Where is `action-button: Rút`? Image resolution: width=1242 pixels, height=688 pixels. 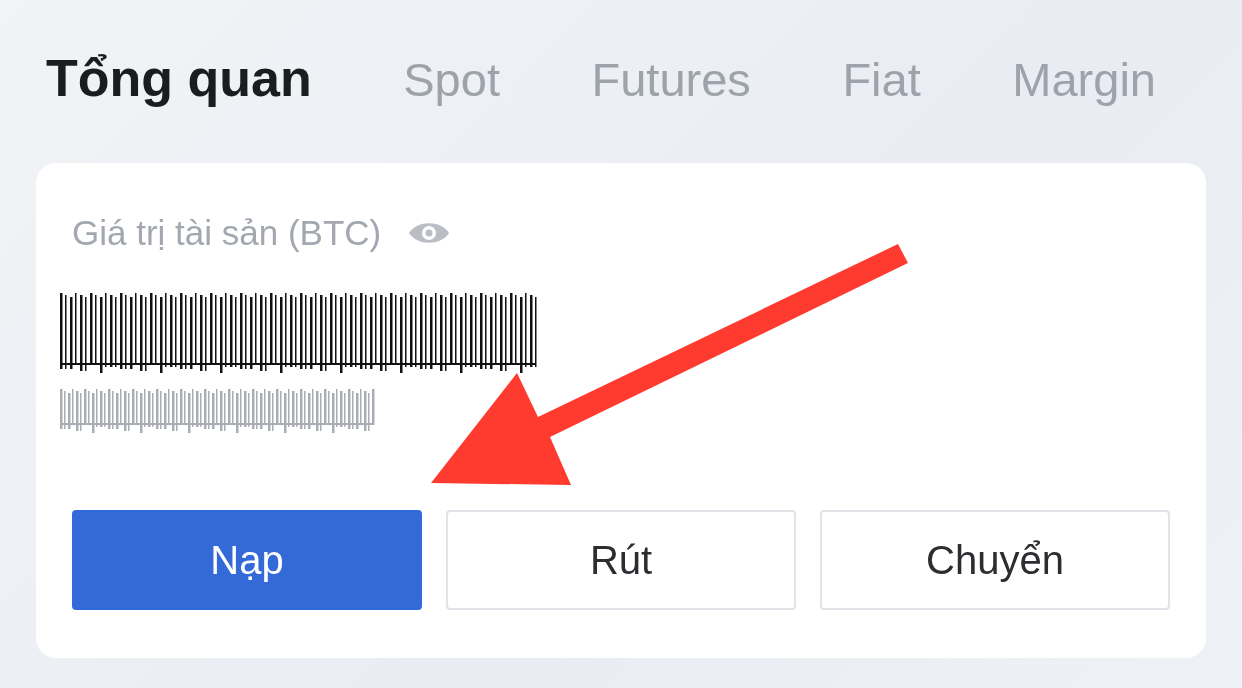
action-button: Rút is located at coordinates (621, 560).